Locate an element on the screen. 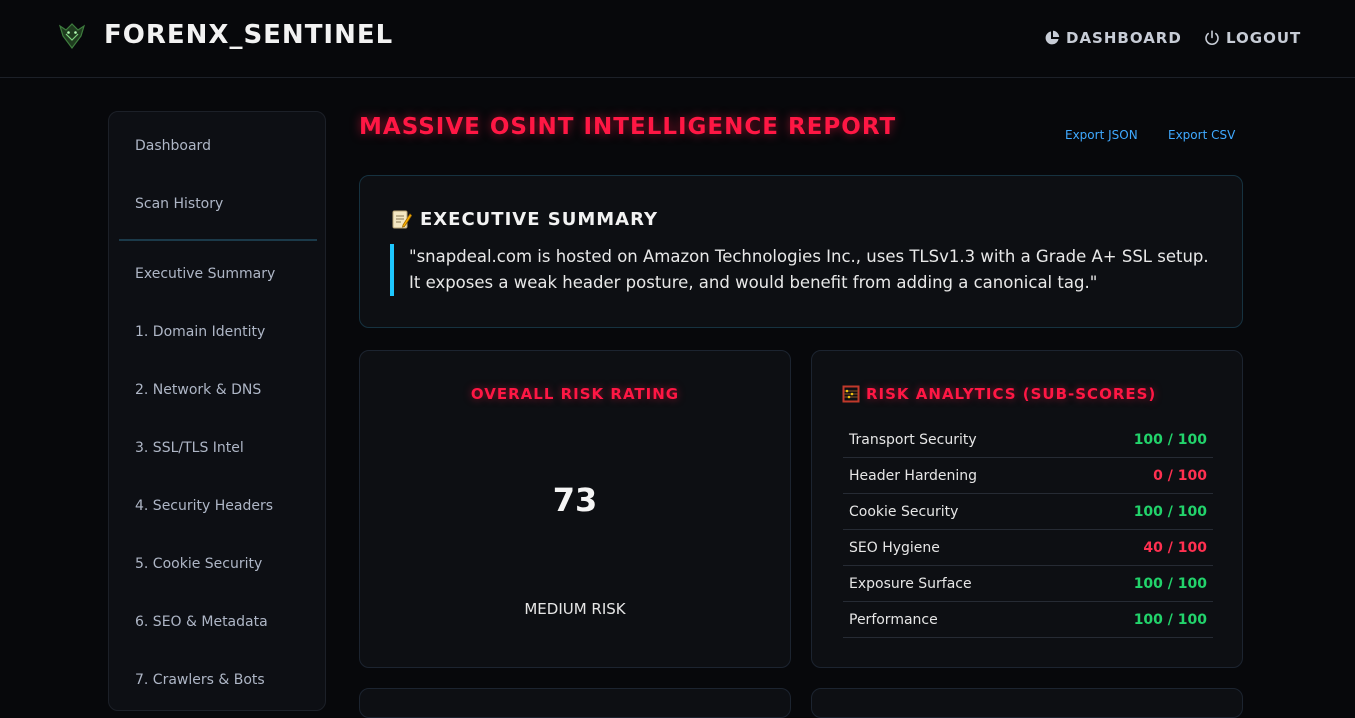 This screenshot has width=1355, height=718. sidebar-item-seo-metadata: 6. SEO & Metadata is located at coordinates (201, 622).